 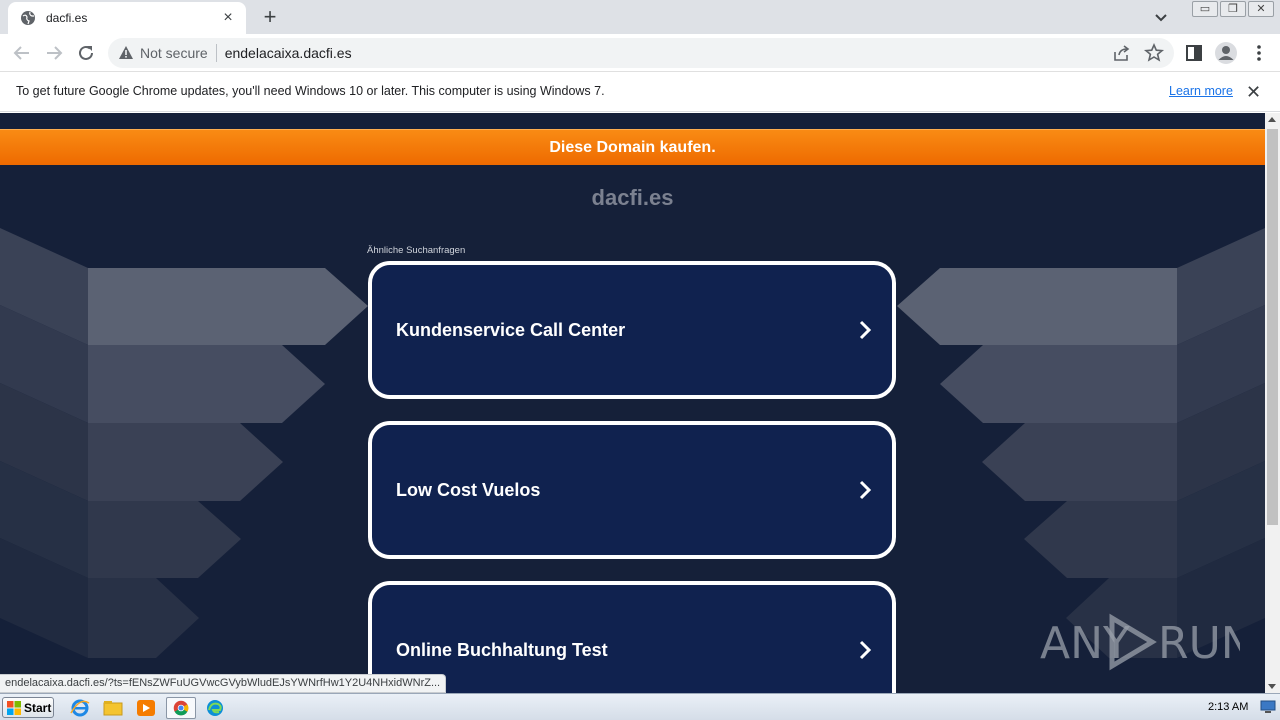 What do you see at coordinates (1272, 119) in the screenshot?
I see `scroll-up-arrow-icon` at bounding box center [1272, 119].